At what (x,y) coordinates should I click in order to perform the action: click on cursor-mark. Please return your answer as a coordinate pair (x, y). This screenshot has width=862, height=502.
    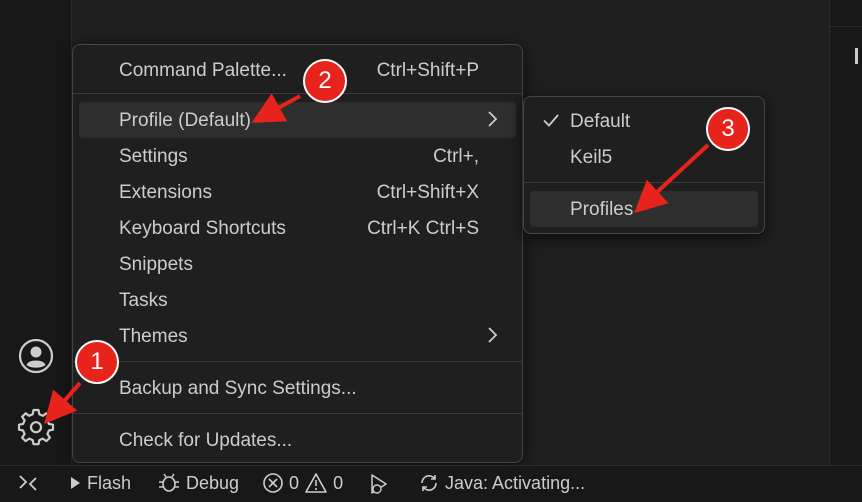
    Looking at the image, I should click on (856, 56).